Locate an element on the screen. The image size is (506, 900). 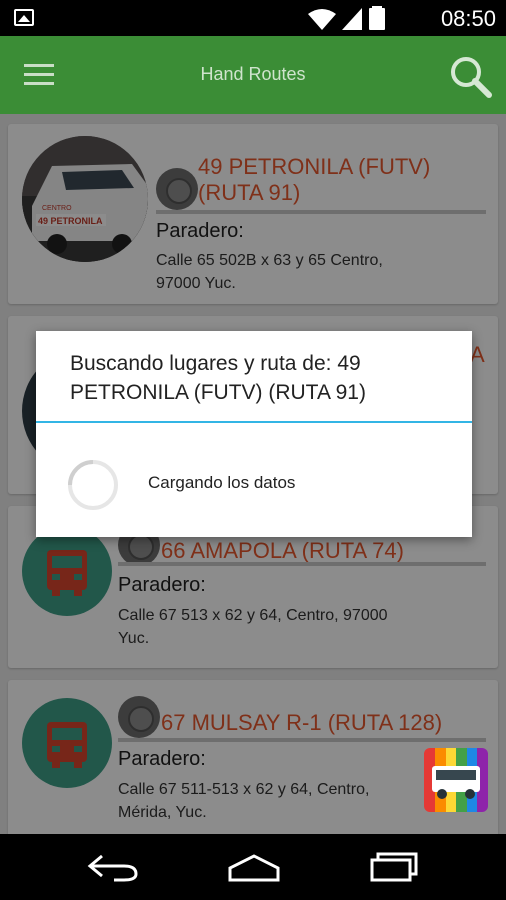
recents-icon is located at coordinates (394, 867).